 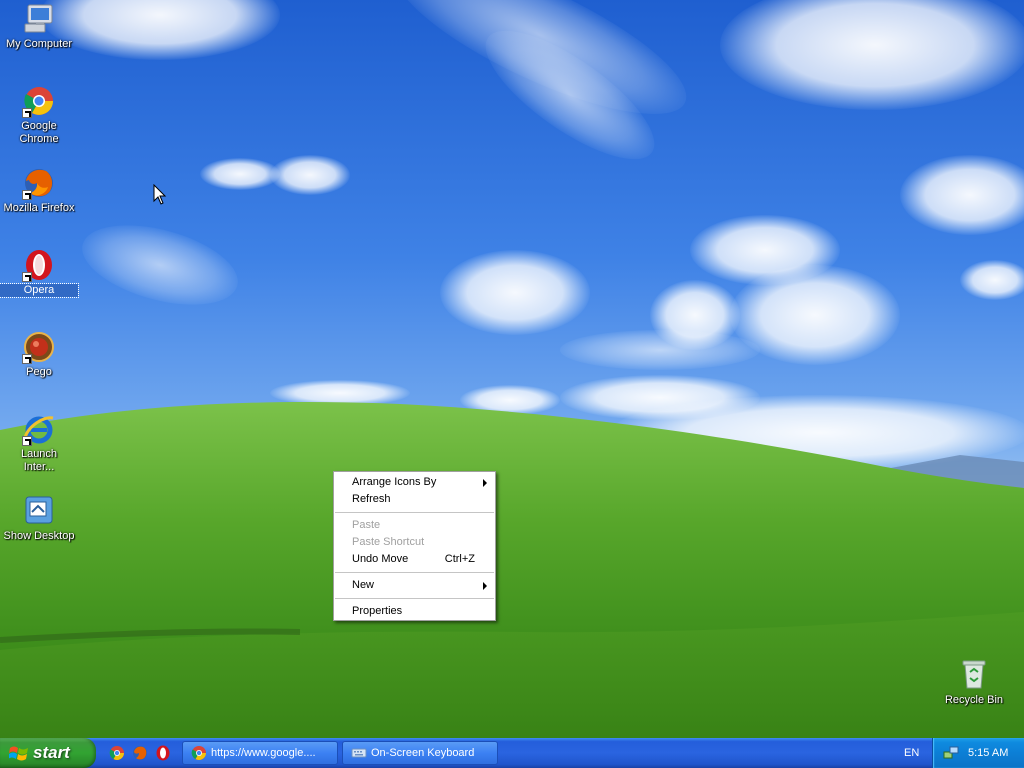 I want to click on desktop-icon-show-desktop: Show Desktop, so click(x=39, y=518).